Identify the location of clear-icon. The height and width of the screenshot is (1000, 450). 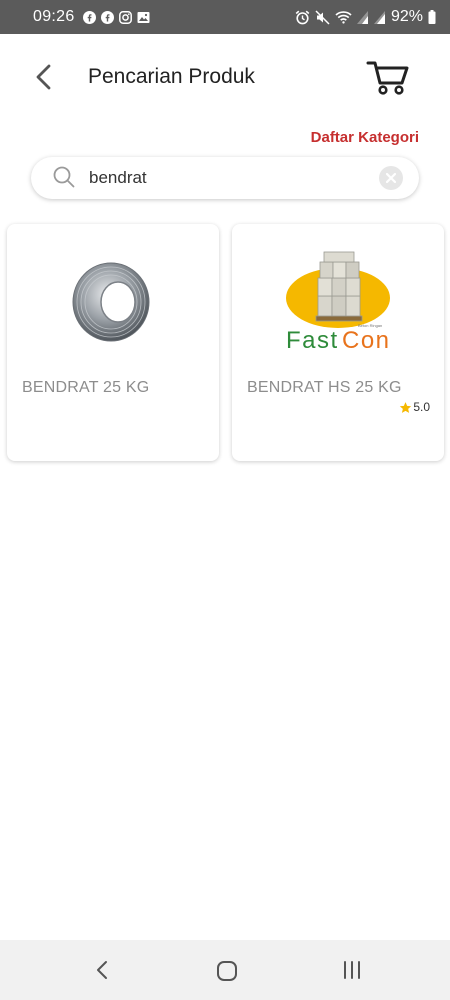
(391, 178).